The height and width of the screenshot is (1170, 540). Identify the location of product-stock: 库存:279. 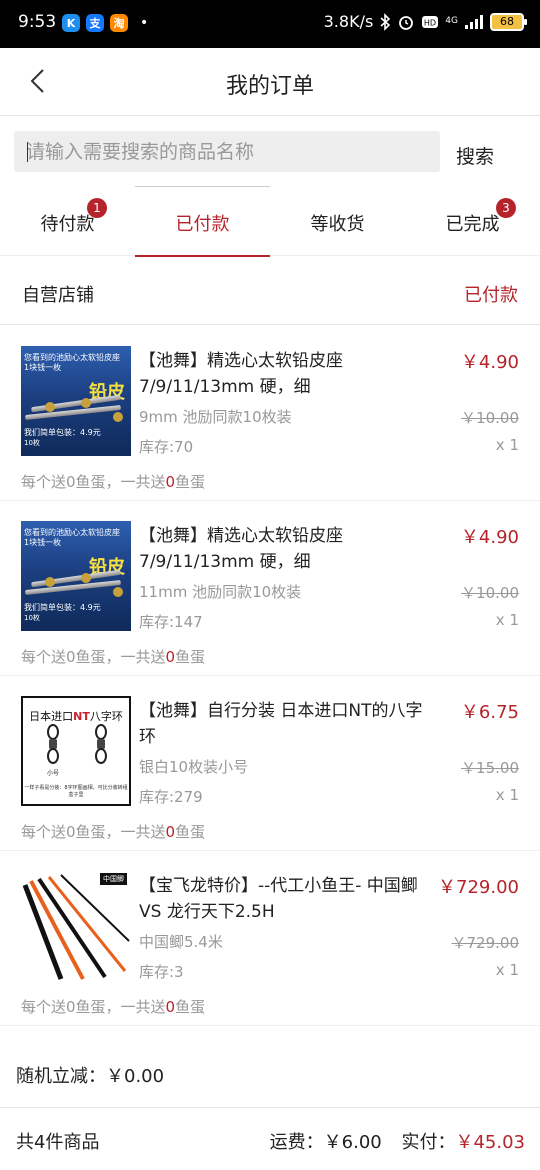
(171, 797).